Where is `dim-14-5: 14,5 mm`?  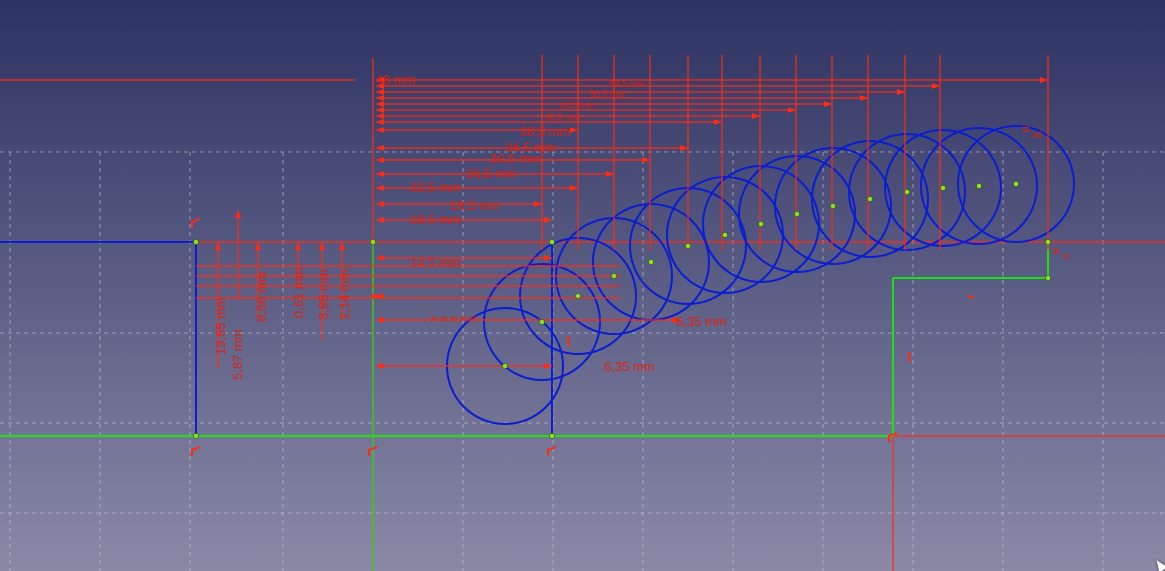
dim-14-5: 14,5 mm is located at coordinates (435, 262).